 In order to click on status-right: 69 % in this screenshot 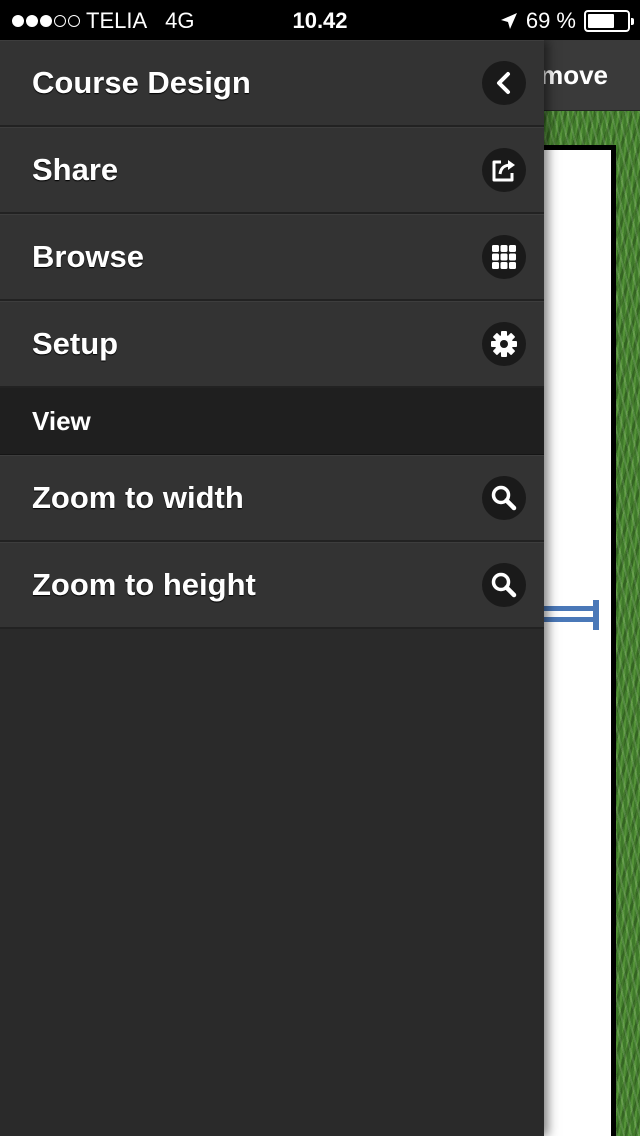, I will do `click(567, 21)`.